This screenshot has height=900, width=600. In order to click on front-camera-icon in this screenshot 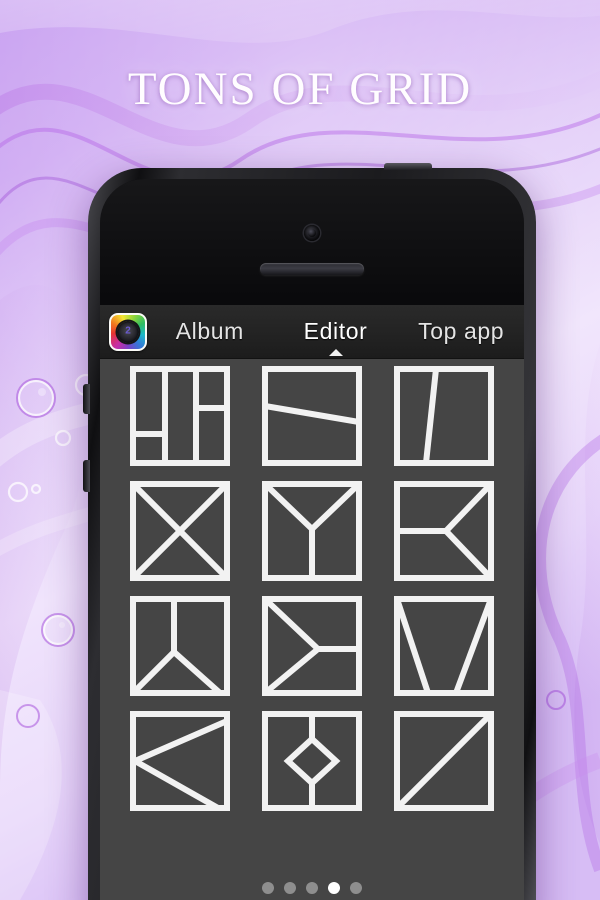, I will do `click(312, 233)`.